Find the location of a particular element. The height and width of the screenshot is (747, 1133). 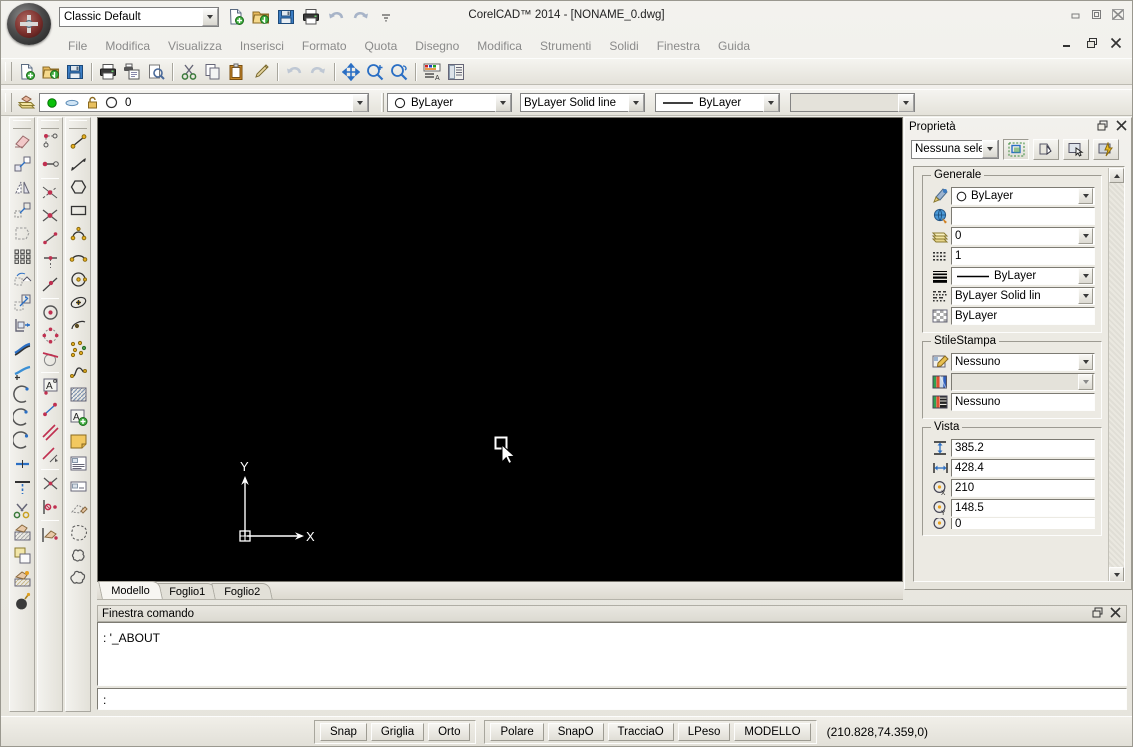

lengthen-icon is located at coordinates (22, 371).